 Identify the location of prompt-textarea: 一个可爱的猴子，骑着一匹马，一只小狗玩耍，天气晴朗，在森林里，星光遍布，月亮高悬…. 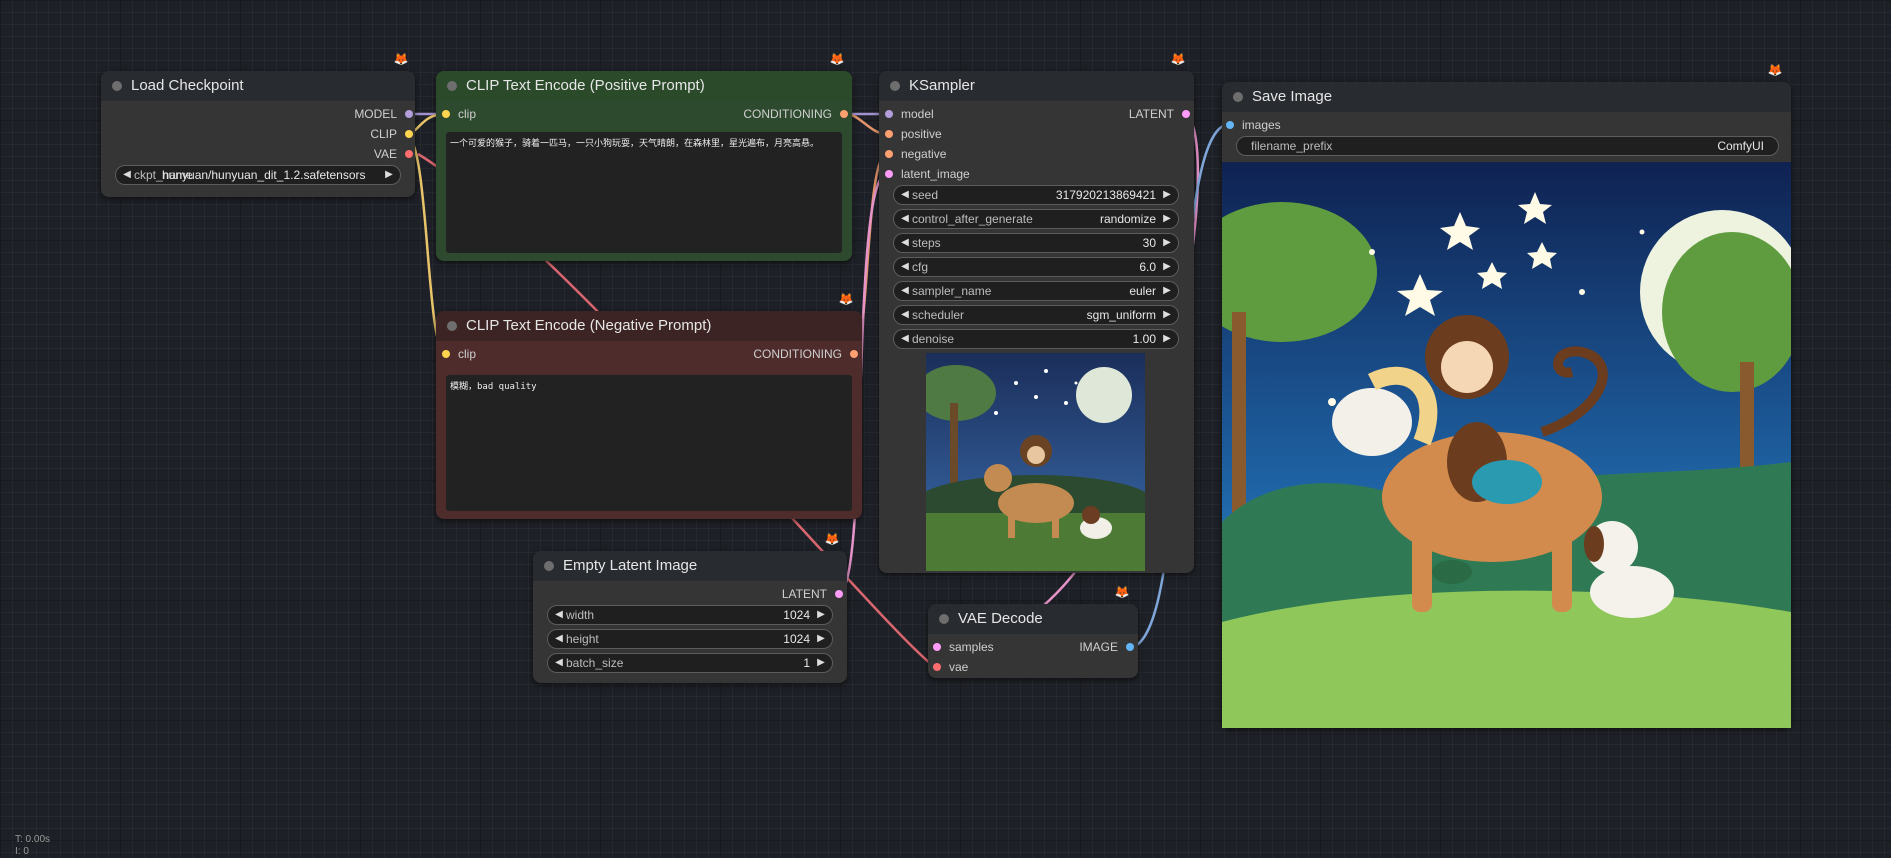
(644, 192).